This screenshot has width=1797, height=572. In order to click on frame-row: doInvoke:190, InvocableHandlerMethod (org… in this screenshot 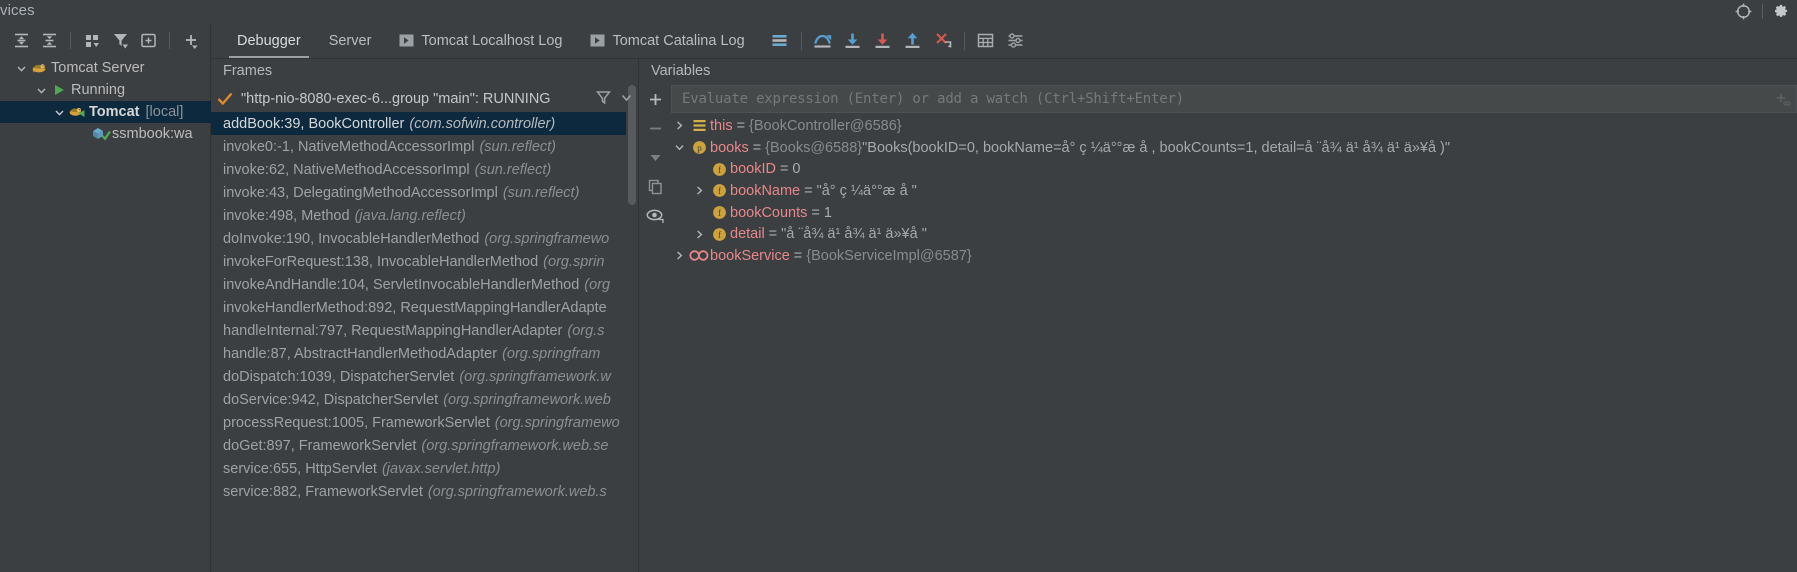, I will do `click(424, 238)`.